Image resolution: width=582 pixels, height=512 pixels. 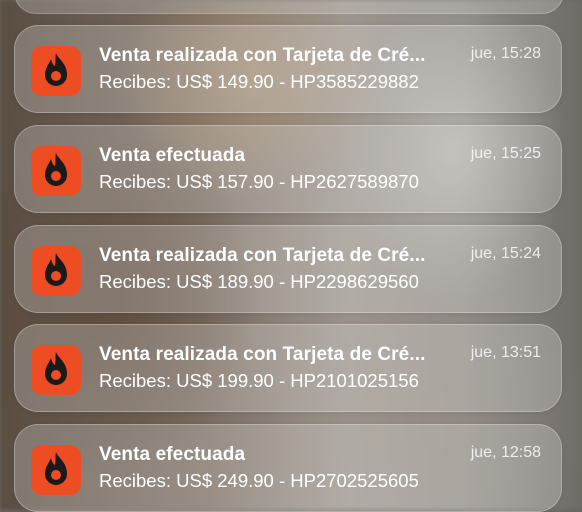 I want to click on notification-time: jue, 15:28, so click(x=505, y=53).